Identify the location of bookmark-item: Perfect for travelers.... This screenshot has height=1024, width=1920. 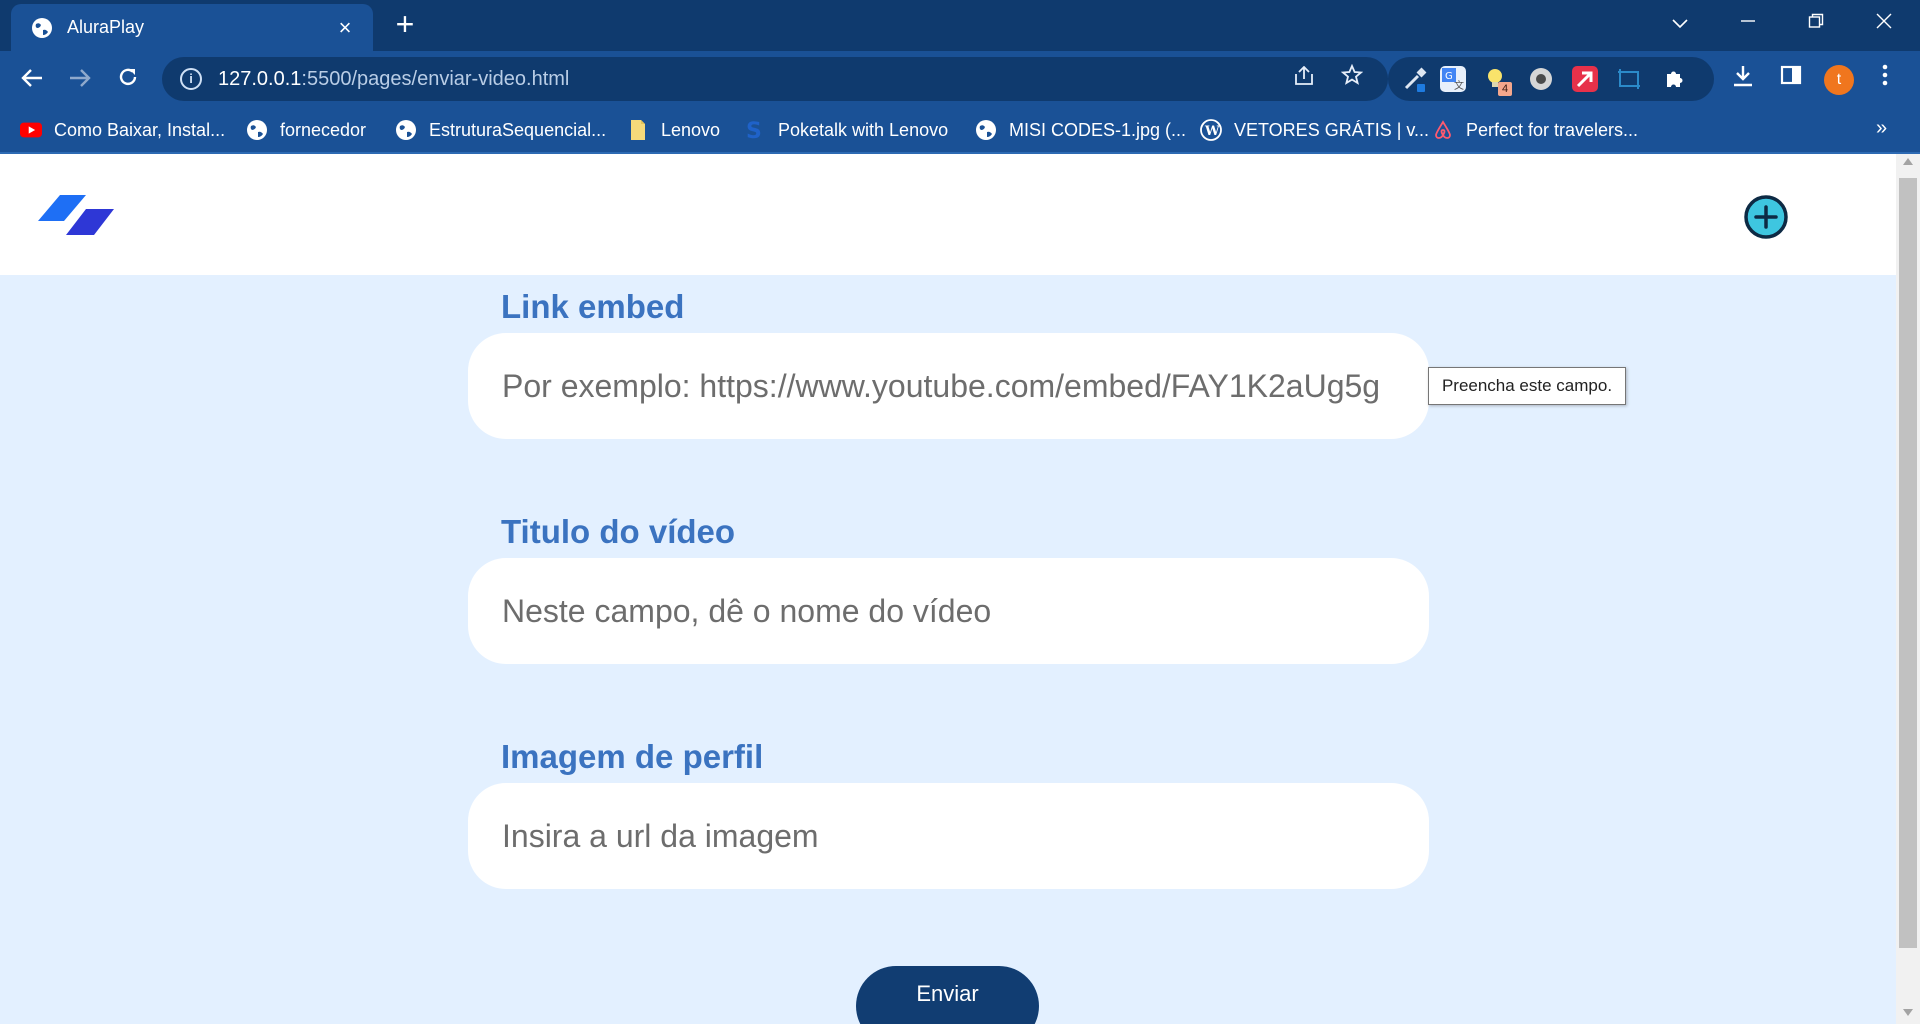
(1535, 130).